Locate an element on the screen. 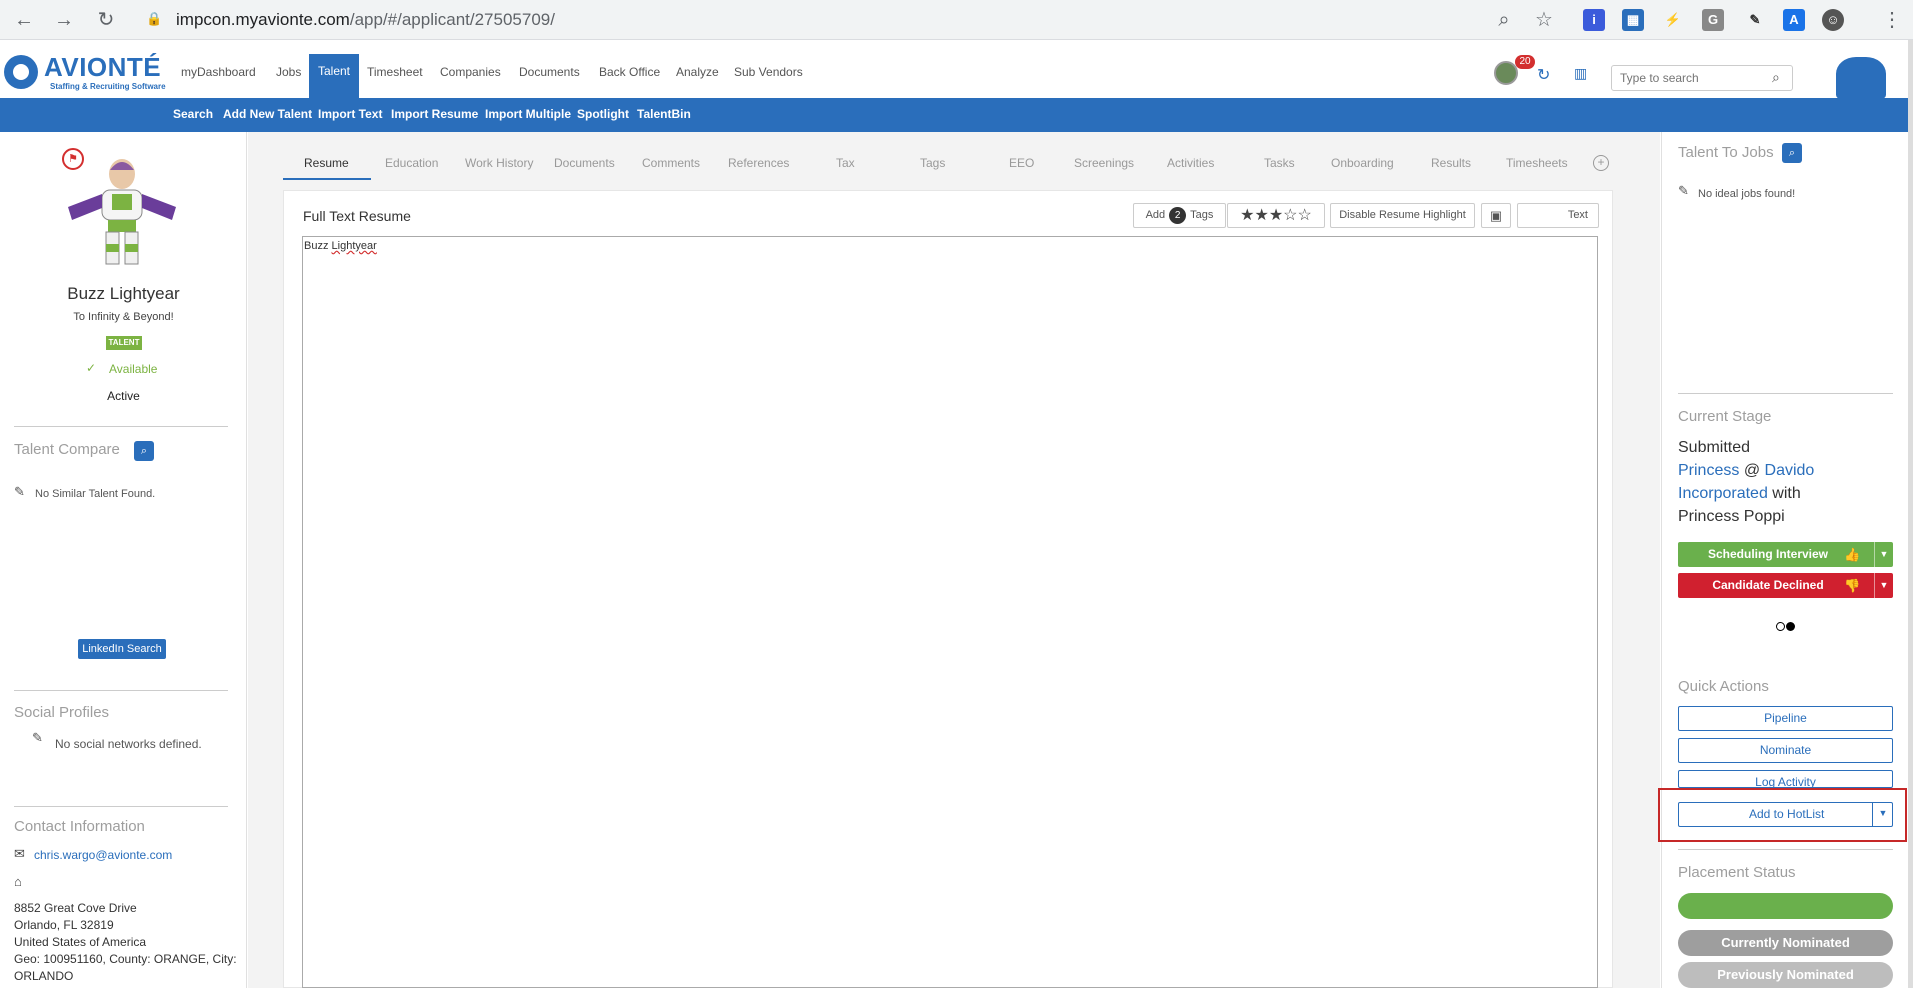 This screenshot has width=1913, height=988. nav-sub-vendors: Sub Vendors is located at coordinates (768, 72).